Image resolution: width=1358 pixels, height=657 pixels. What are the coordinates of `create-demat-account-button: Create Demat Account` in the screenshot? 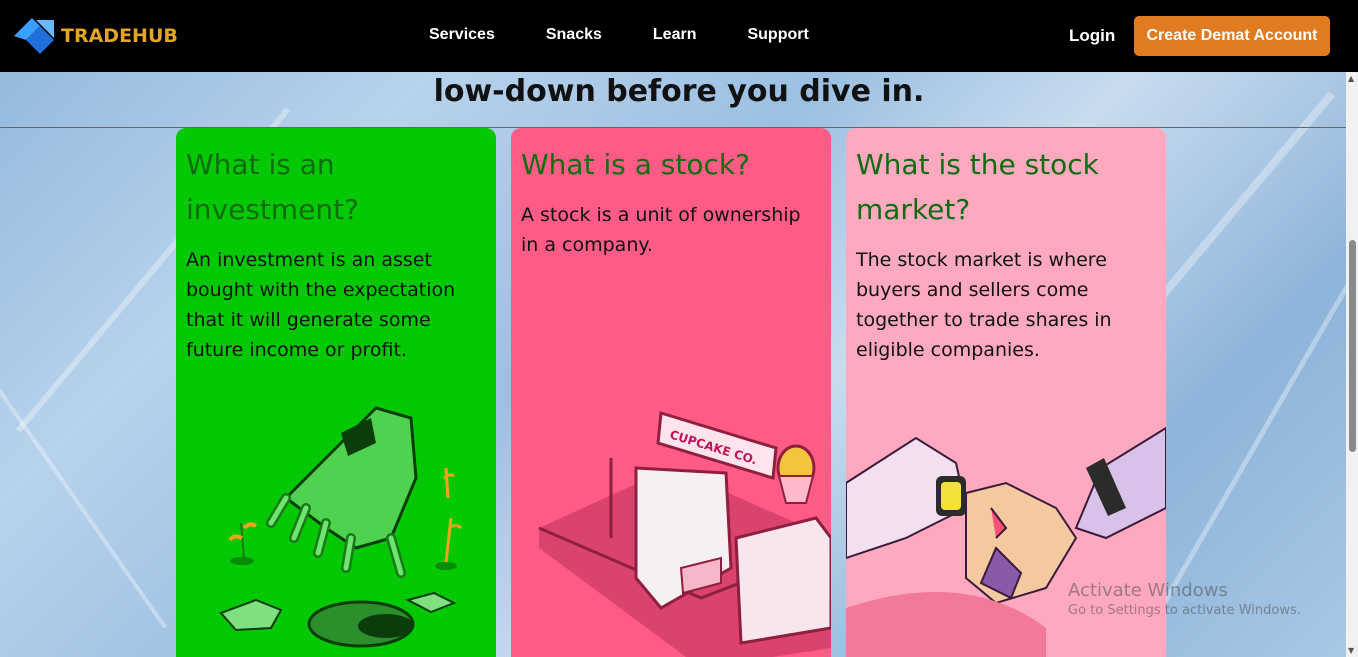 It's located at (1232, 36).